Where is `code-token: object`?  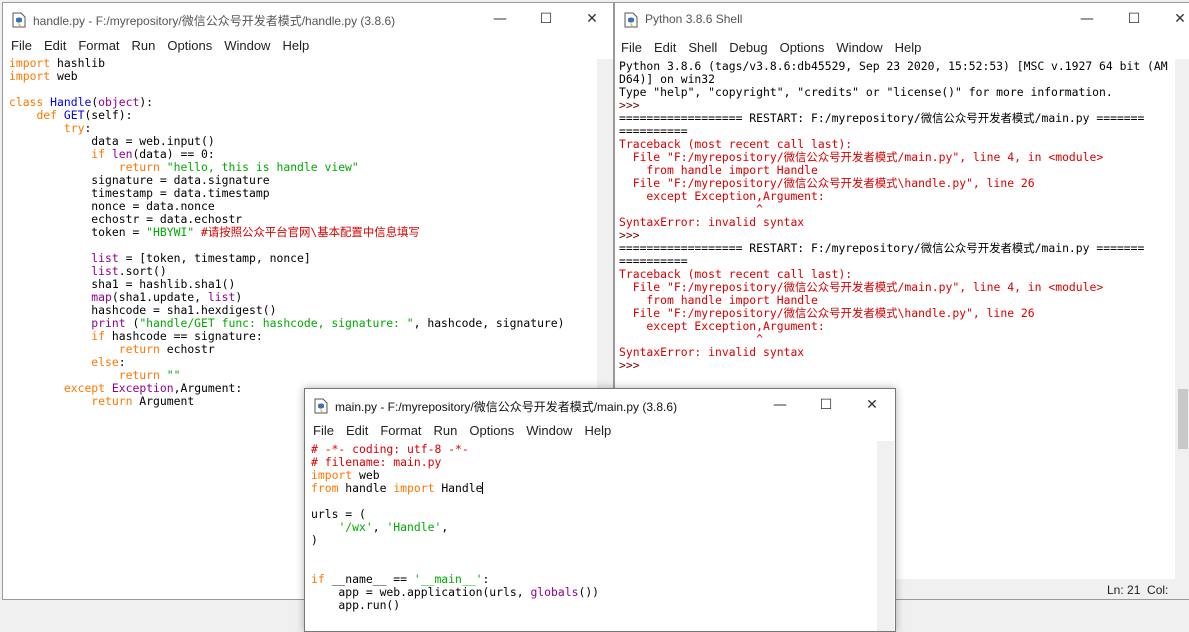 code-token: object is located at coordinates (119, 102).